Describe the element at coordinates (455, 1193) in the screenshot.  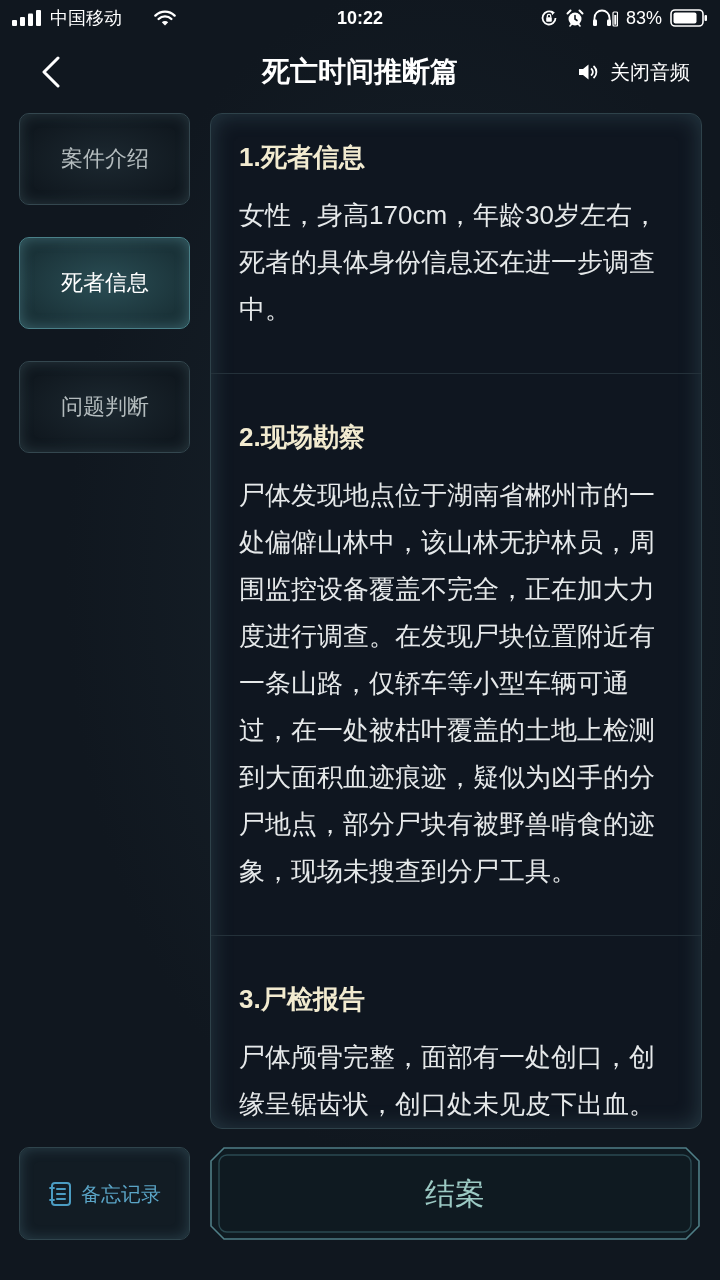
I see `close-case-button: 结案` at that location.